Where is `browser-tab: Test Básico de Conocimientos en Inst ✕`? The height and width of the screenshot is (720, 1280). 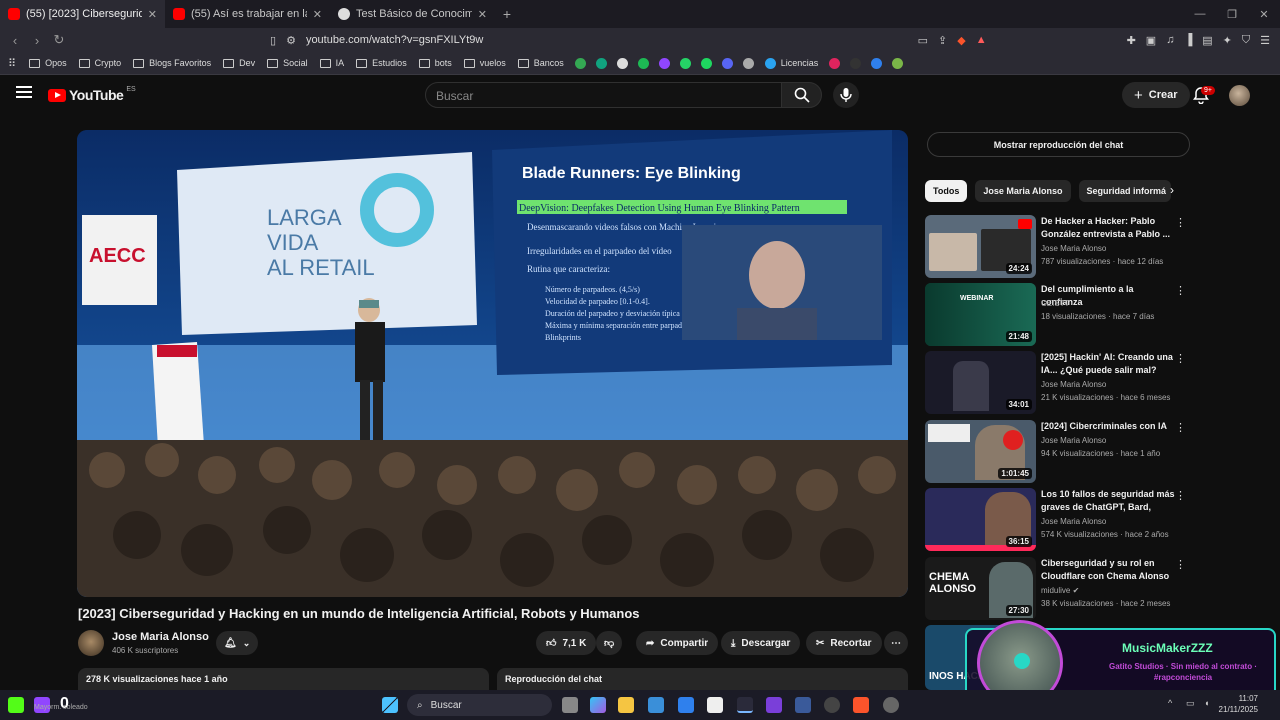
browser-tab: Test Básico de Conocimientos en Inst ✕ is located at coordinates (412, 14).